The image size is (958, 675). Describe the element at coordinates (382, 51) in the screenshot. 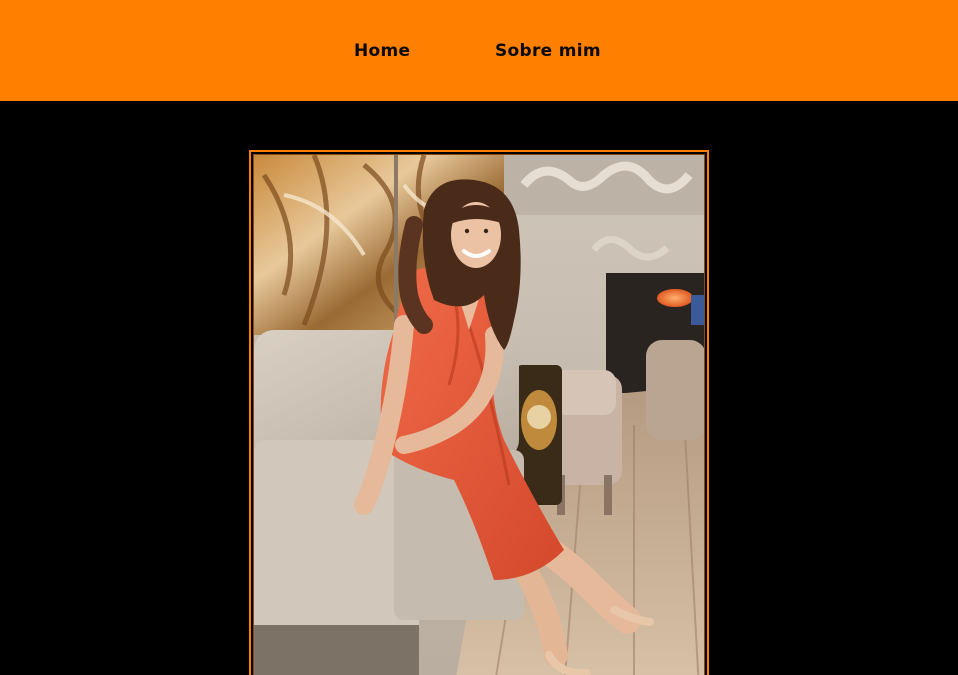

I see `nav-link-home: Home` at that location.